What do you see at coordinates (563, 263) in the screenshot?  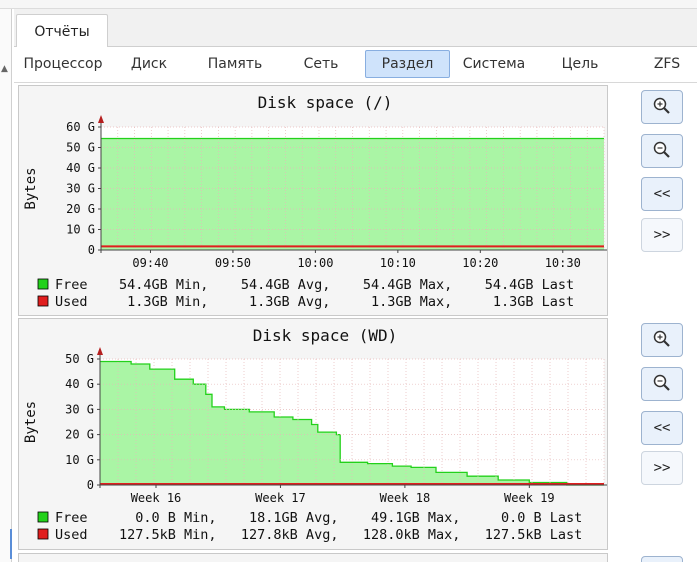 I see `x-tick-label: 10:30` at bounding box center [563, 263].